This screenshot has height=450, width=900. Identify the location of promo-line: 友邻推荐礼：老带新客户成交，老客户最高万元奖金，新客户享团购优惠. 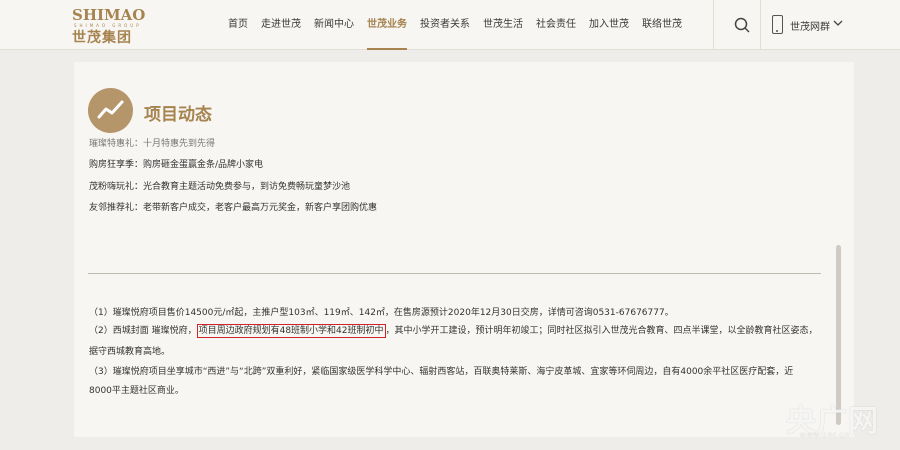
(233, 208).